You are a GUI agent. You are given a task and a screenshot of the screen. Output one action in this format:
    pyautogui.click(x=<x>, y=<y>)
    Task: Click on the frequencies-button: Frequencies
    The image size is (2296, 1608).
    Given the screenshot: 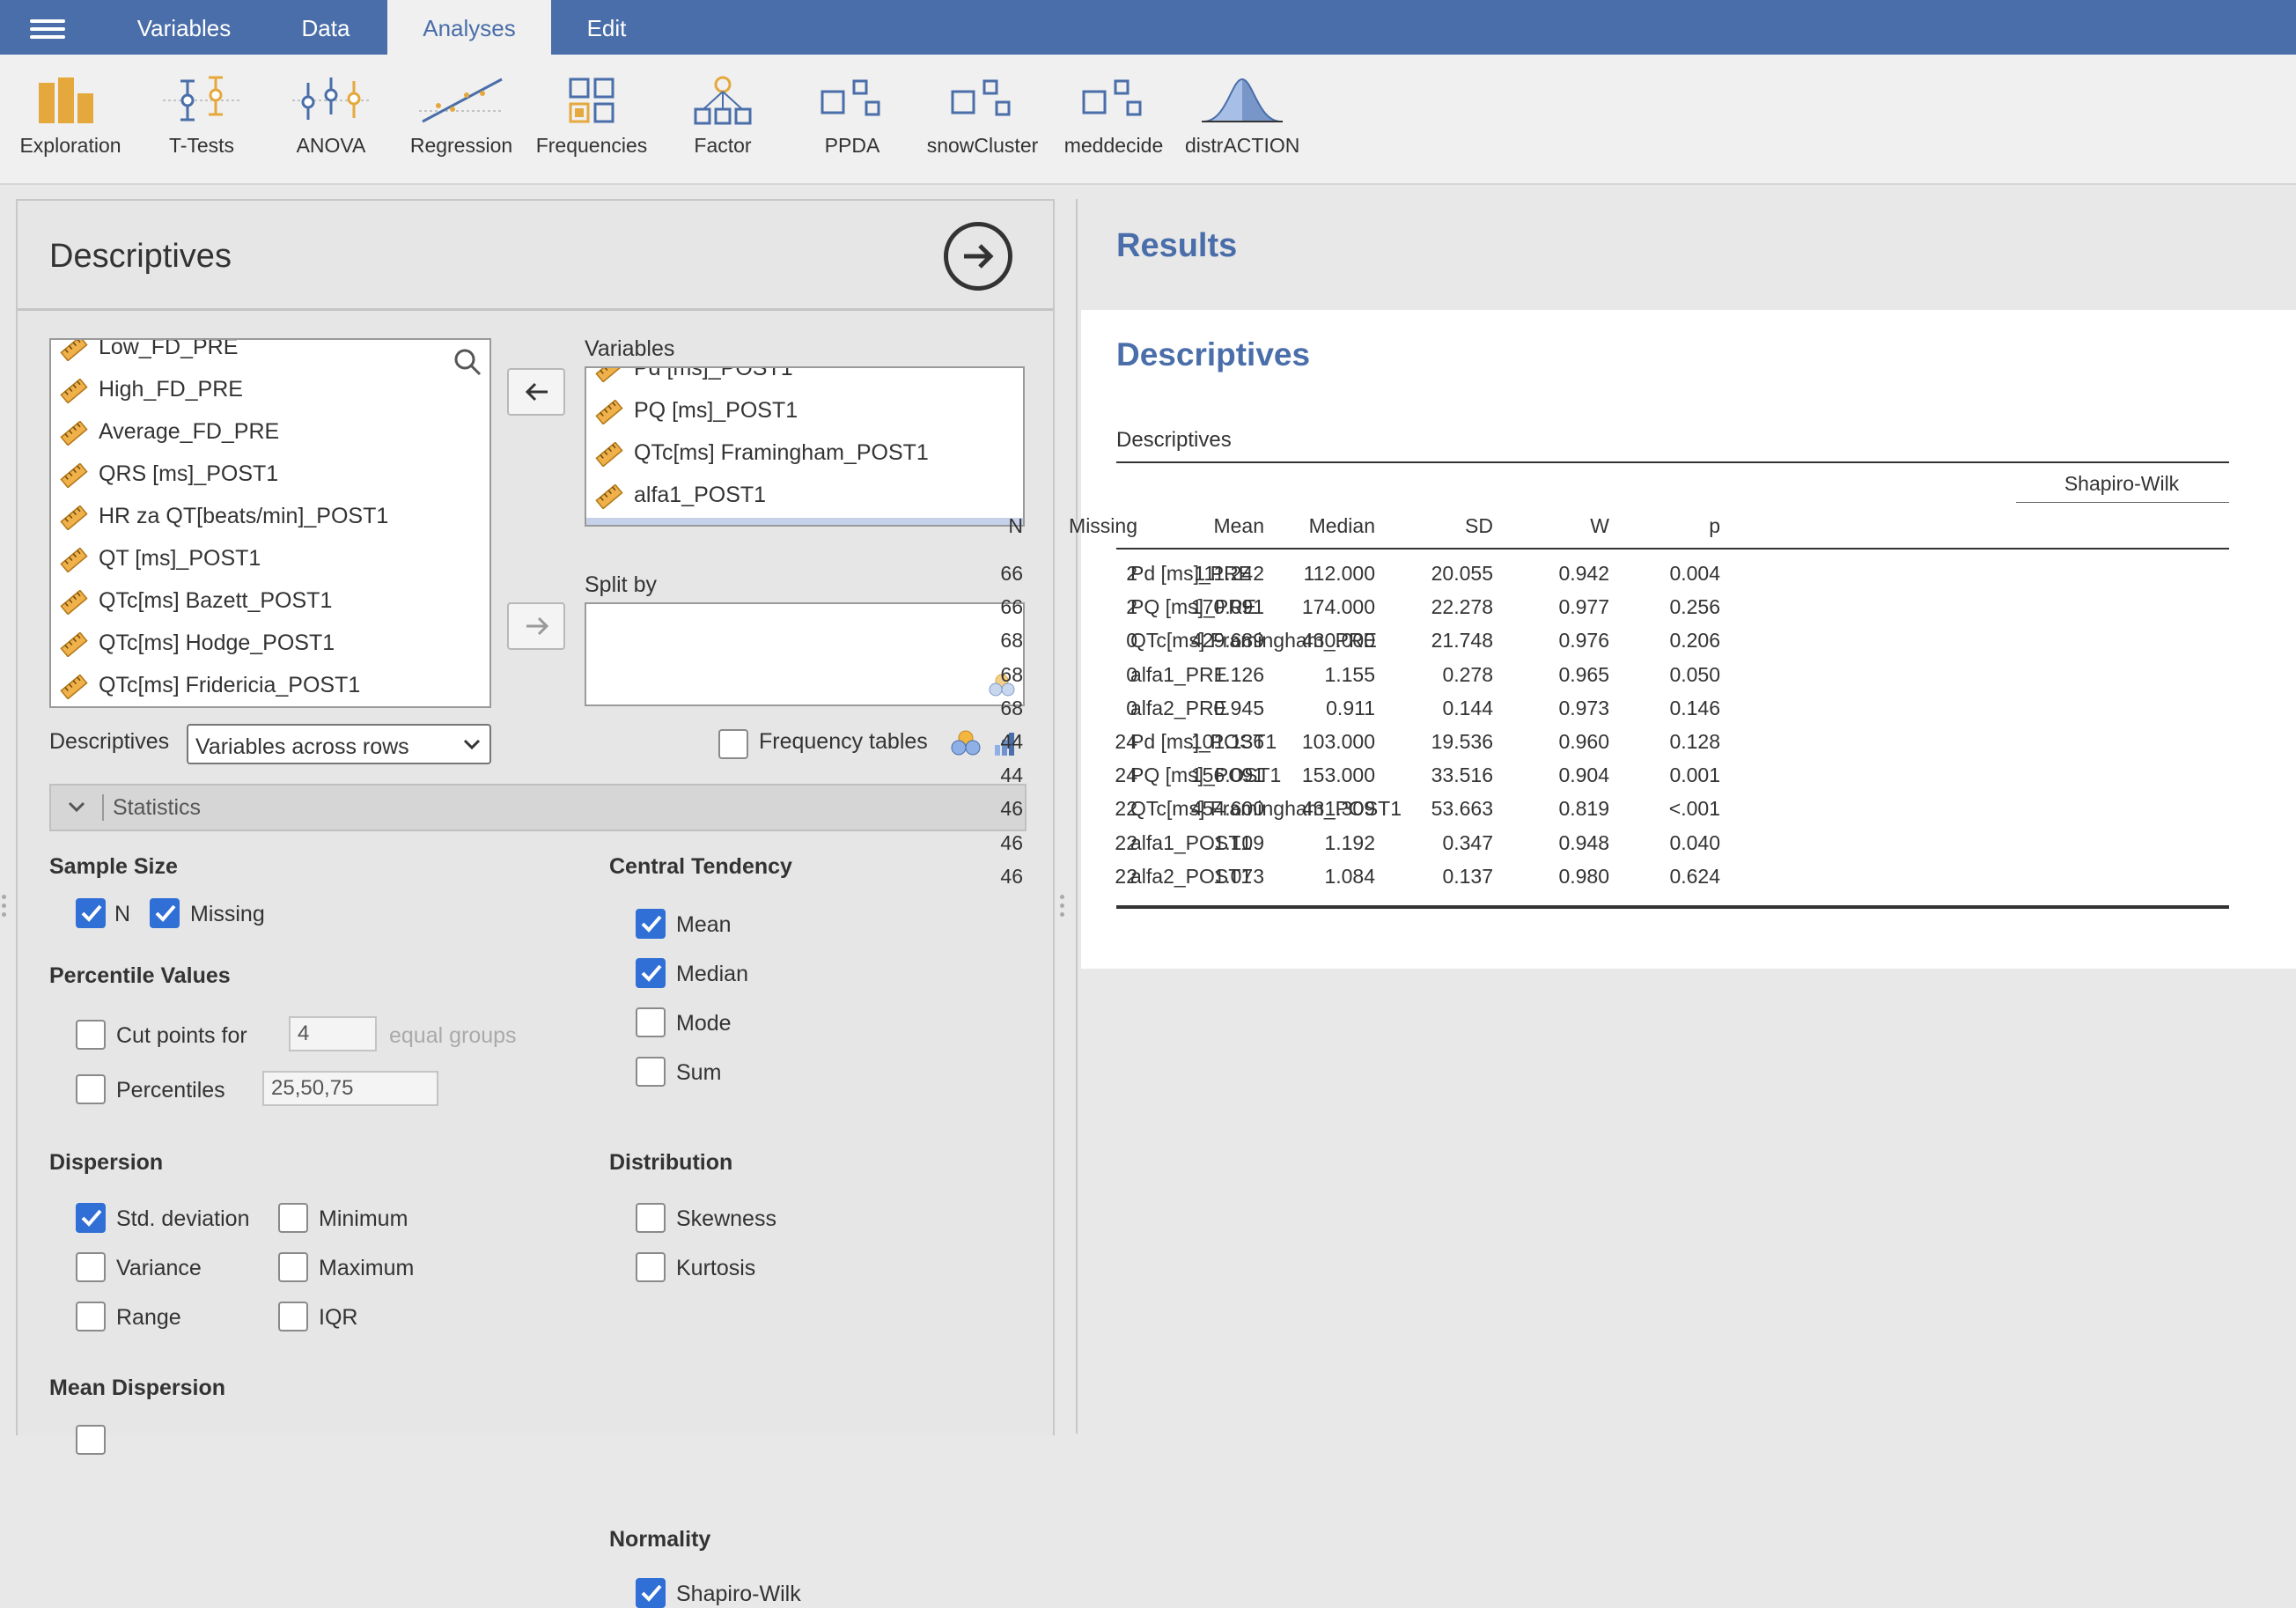 What is the action you would take?
    pyautogui.click(x=591, y=124)
    